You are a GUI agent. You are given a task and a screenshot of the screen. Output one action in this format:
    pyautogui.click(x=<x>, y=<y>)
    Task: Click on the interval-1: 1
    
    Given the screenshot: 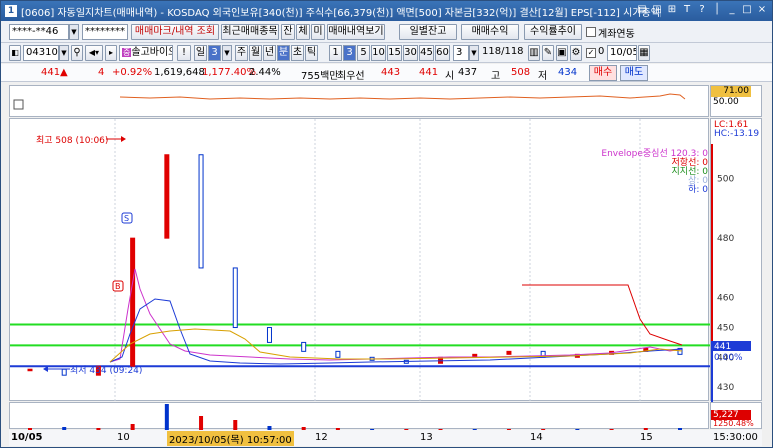 What is the action you would take?
    pyautogui.click(x=335, y=53)
    